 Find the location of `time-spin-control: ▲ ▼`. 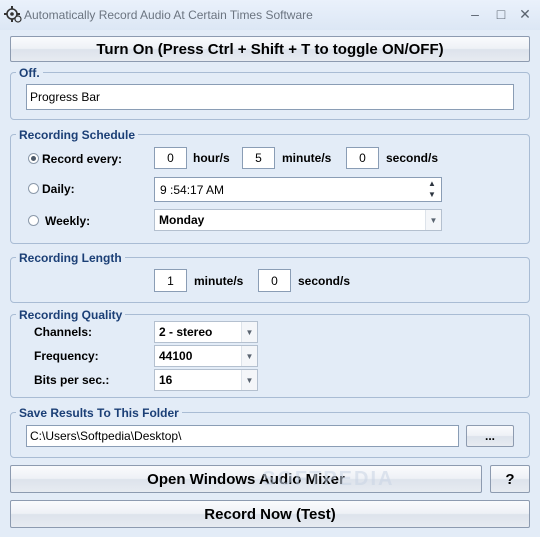

time-spin-control: ▲ ▼ is located at coordinates (432, 189).